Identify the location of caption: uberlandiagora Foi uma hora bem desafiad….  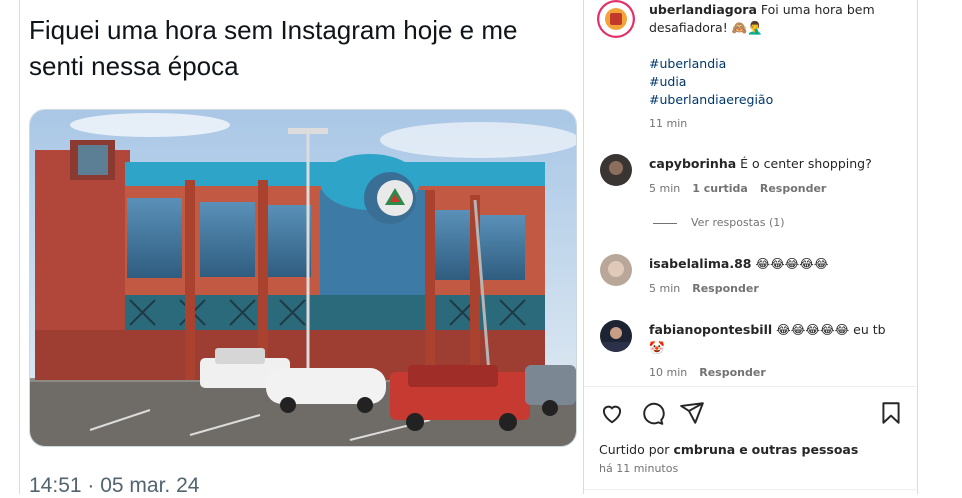
(774, 55).